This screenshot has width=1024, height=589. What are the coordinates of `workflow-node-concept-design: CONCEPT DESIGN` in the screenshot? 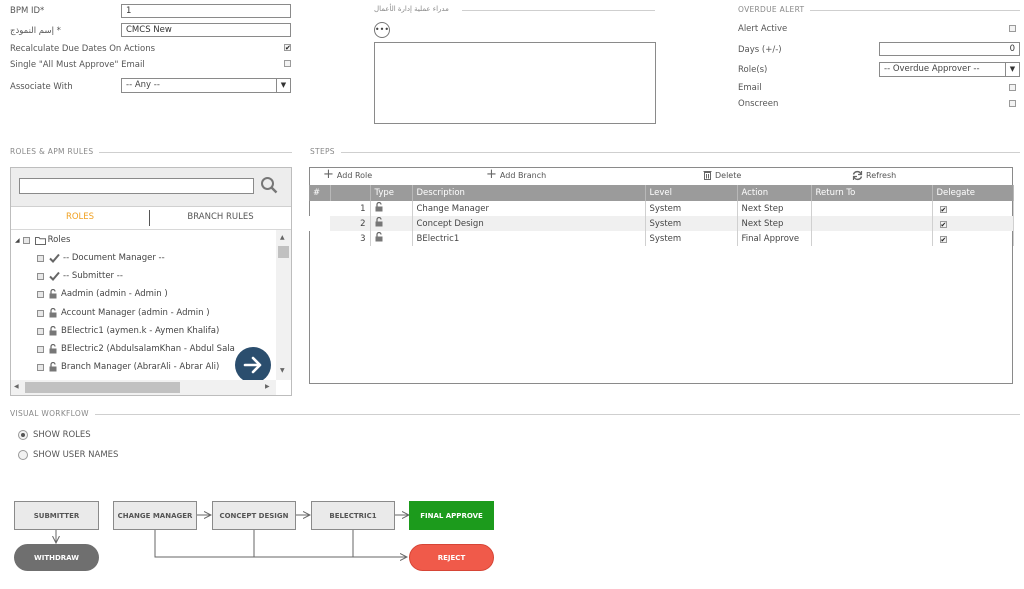 It's located at (254, 515).